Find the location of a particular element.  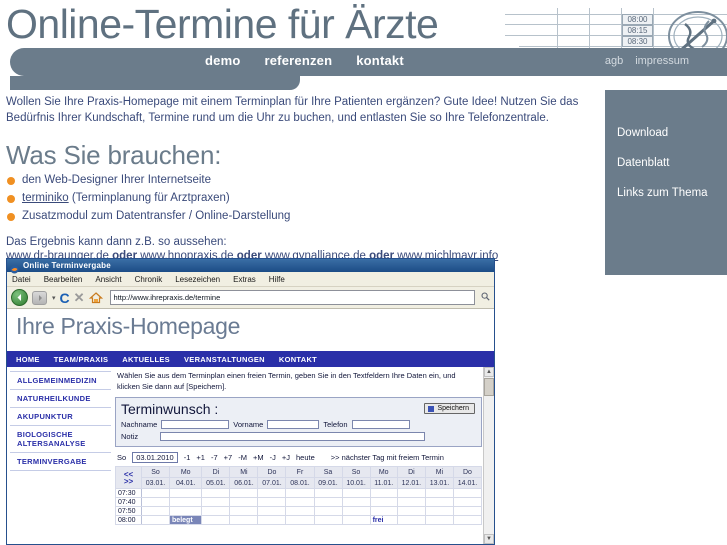

nav-item-demo: demo is located at coordinates (222, 60).